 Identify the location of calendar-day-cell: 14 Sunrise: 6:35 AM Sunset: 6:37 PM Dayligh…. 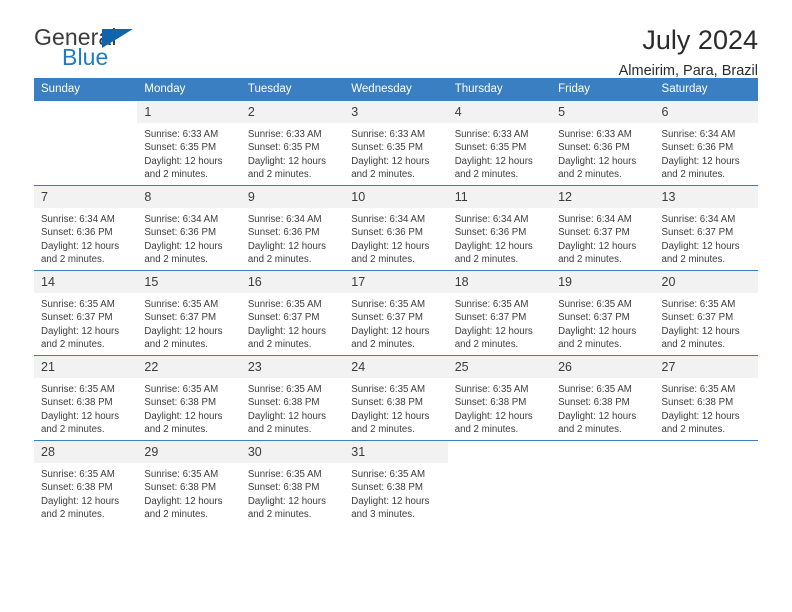
(86, 313).